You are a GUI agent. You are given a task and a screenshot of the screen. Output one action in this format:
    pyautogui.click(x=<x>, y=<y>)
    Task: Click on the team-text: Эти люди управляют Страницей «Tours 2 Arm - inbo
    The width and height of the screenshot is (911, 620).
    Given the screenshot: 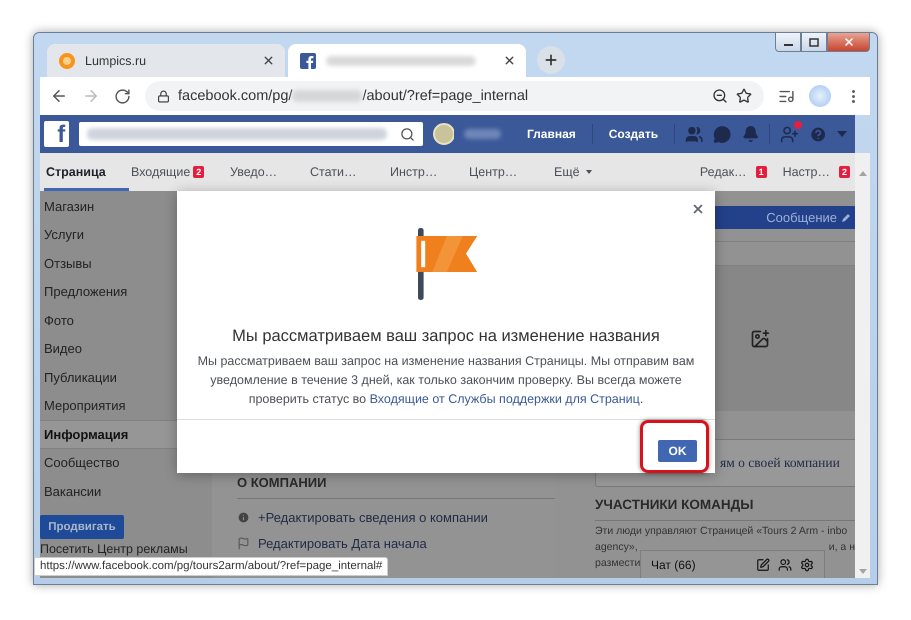 What is the action you would take?
    pyautogui.click(x=721, y=531)
    